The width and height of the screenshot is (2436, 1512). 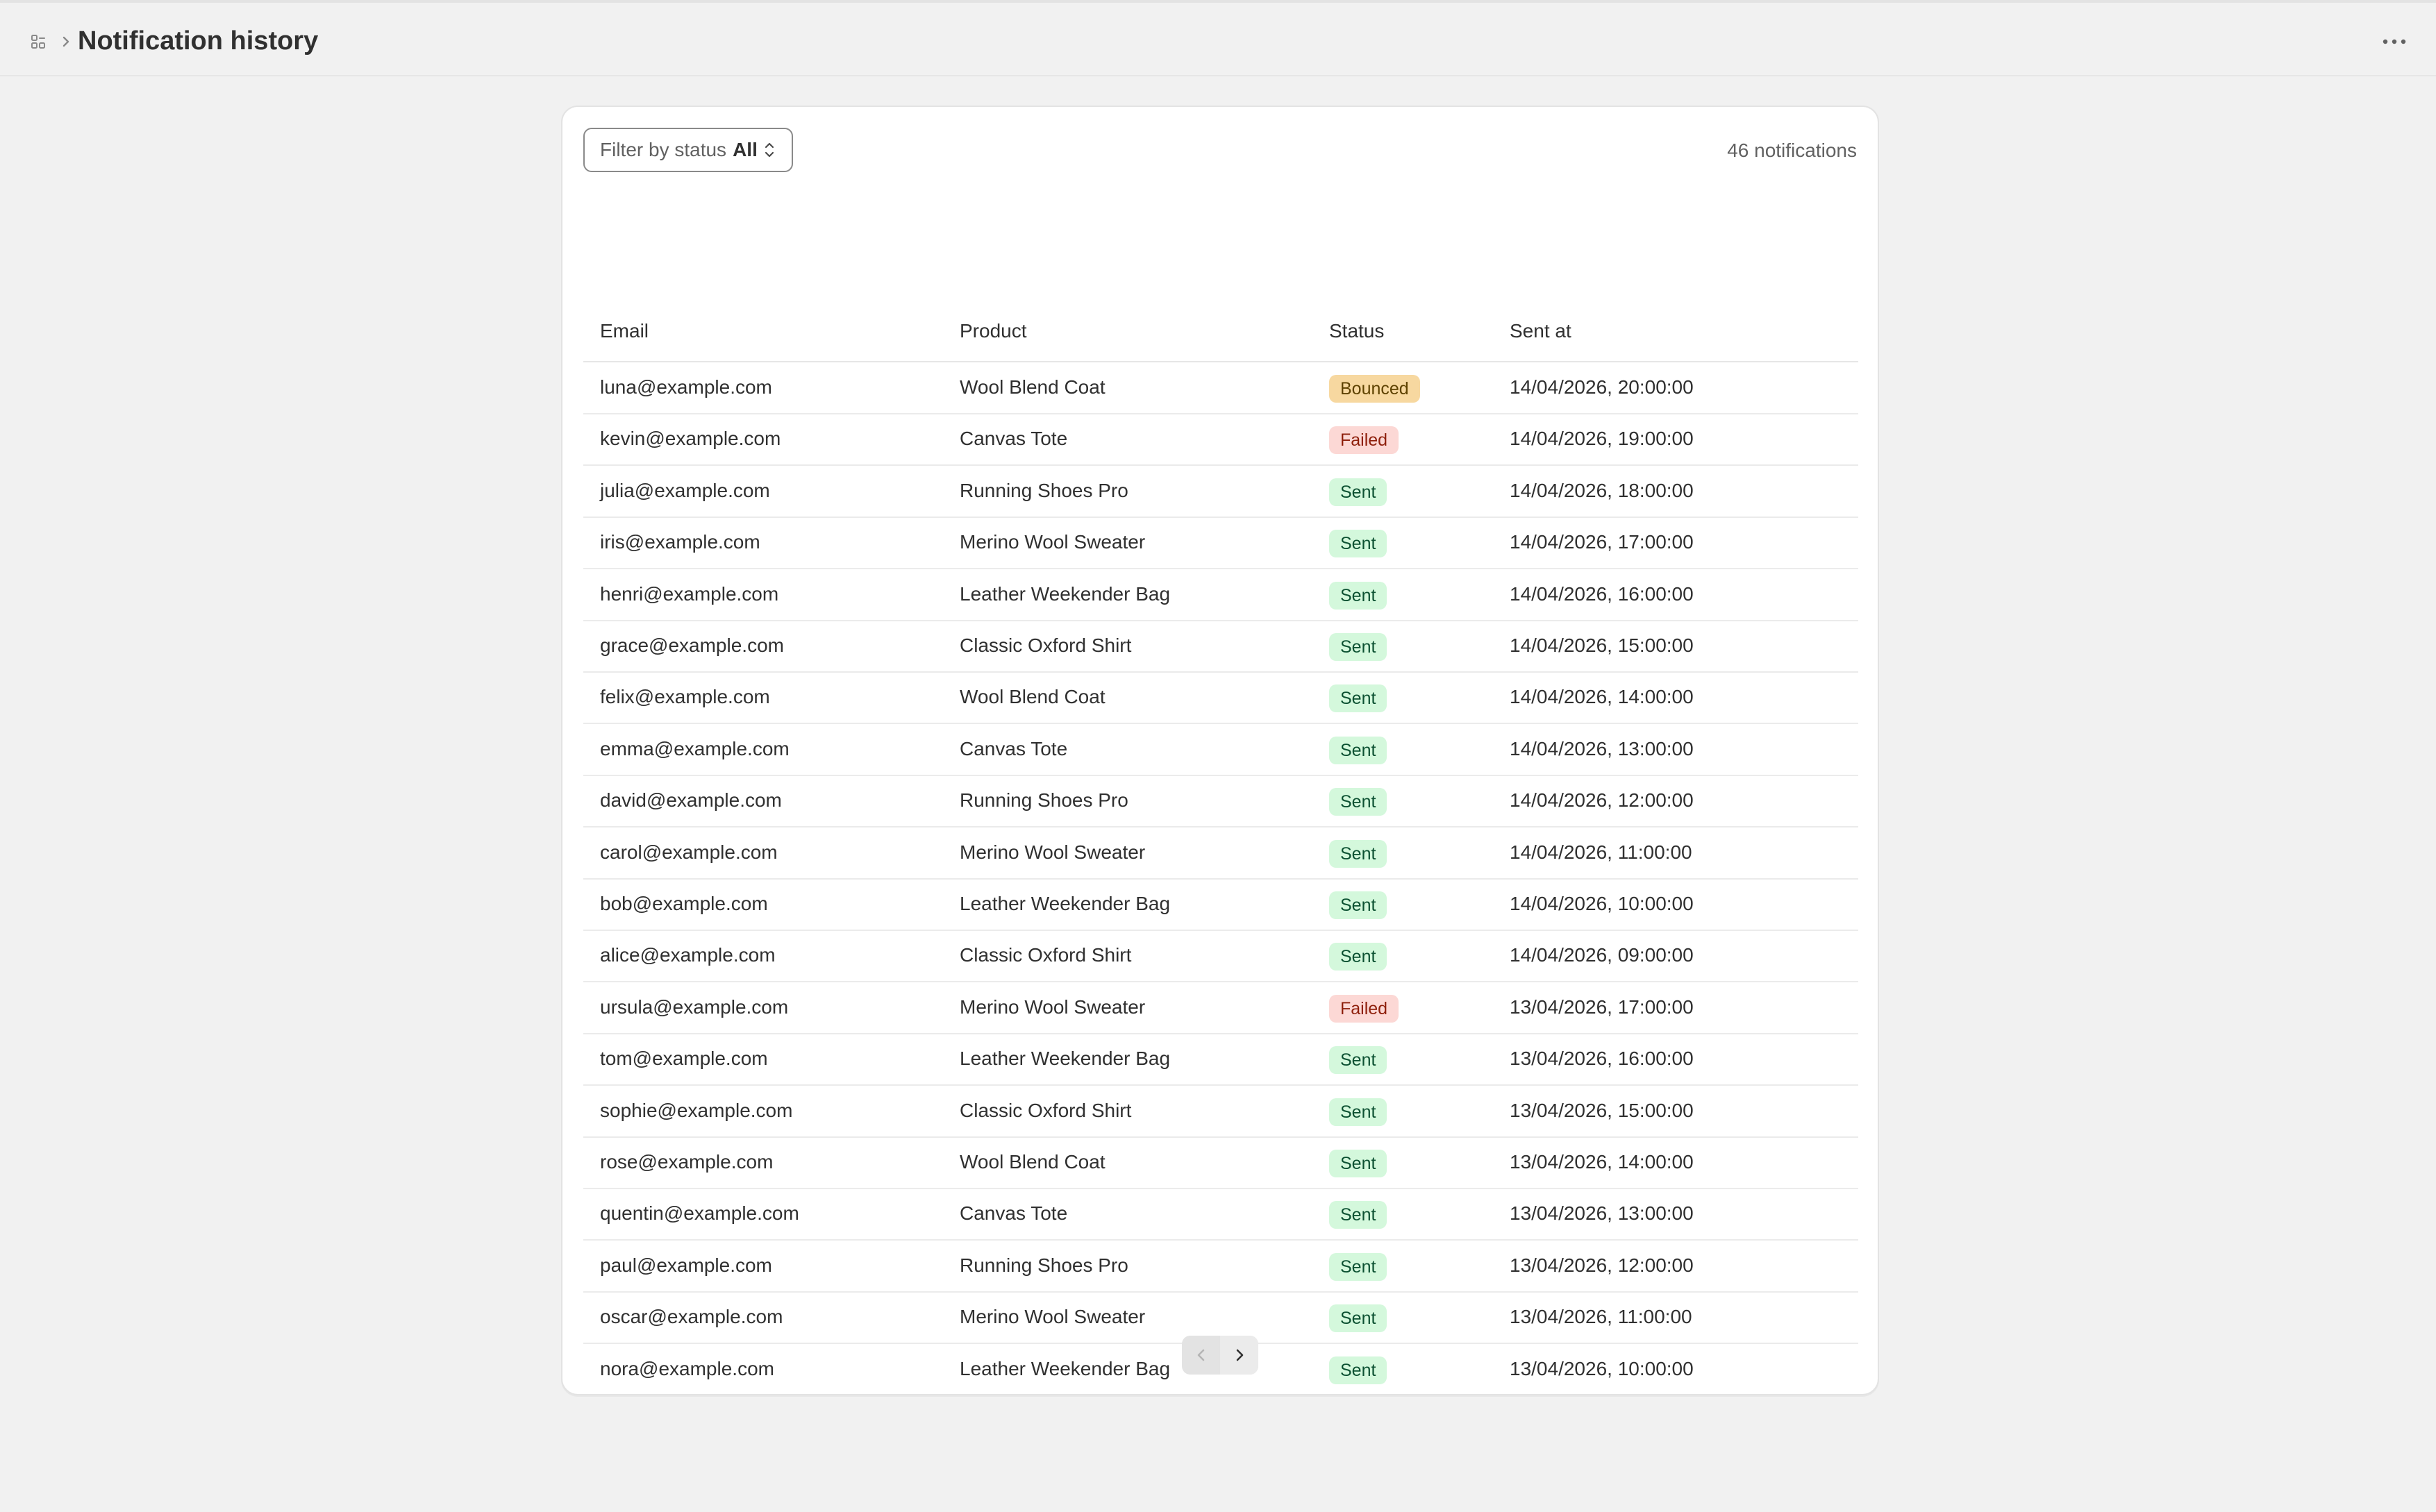 What do you see at coordinates (685, 697) in the screenshot?
I see `email-cell: felix@example.com` at bounding box center [685, 697].